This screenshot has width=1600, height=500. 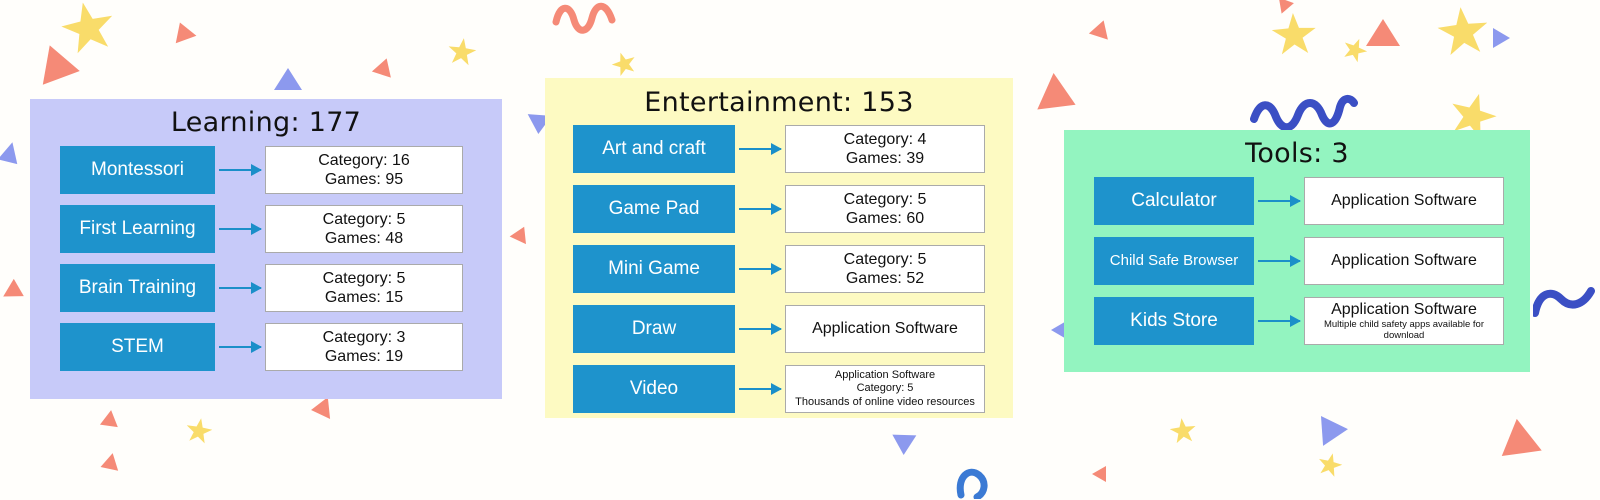 What do you see at coordinates (364, 337) in the screenshot?
I see `detail-line: Category: 3` at bounding box center [364, 337].